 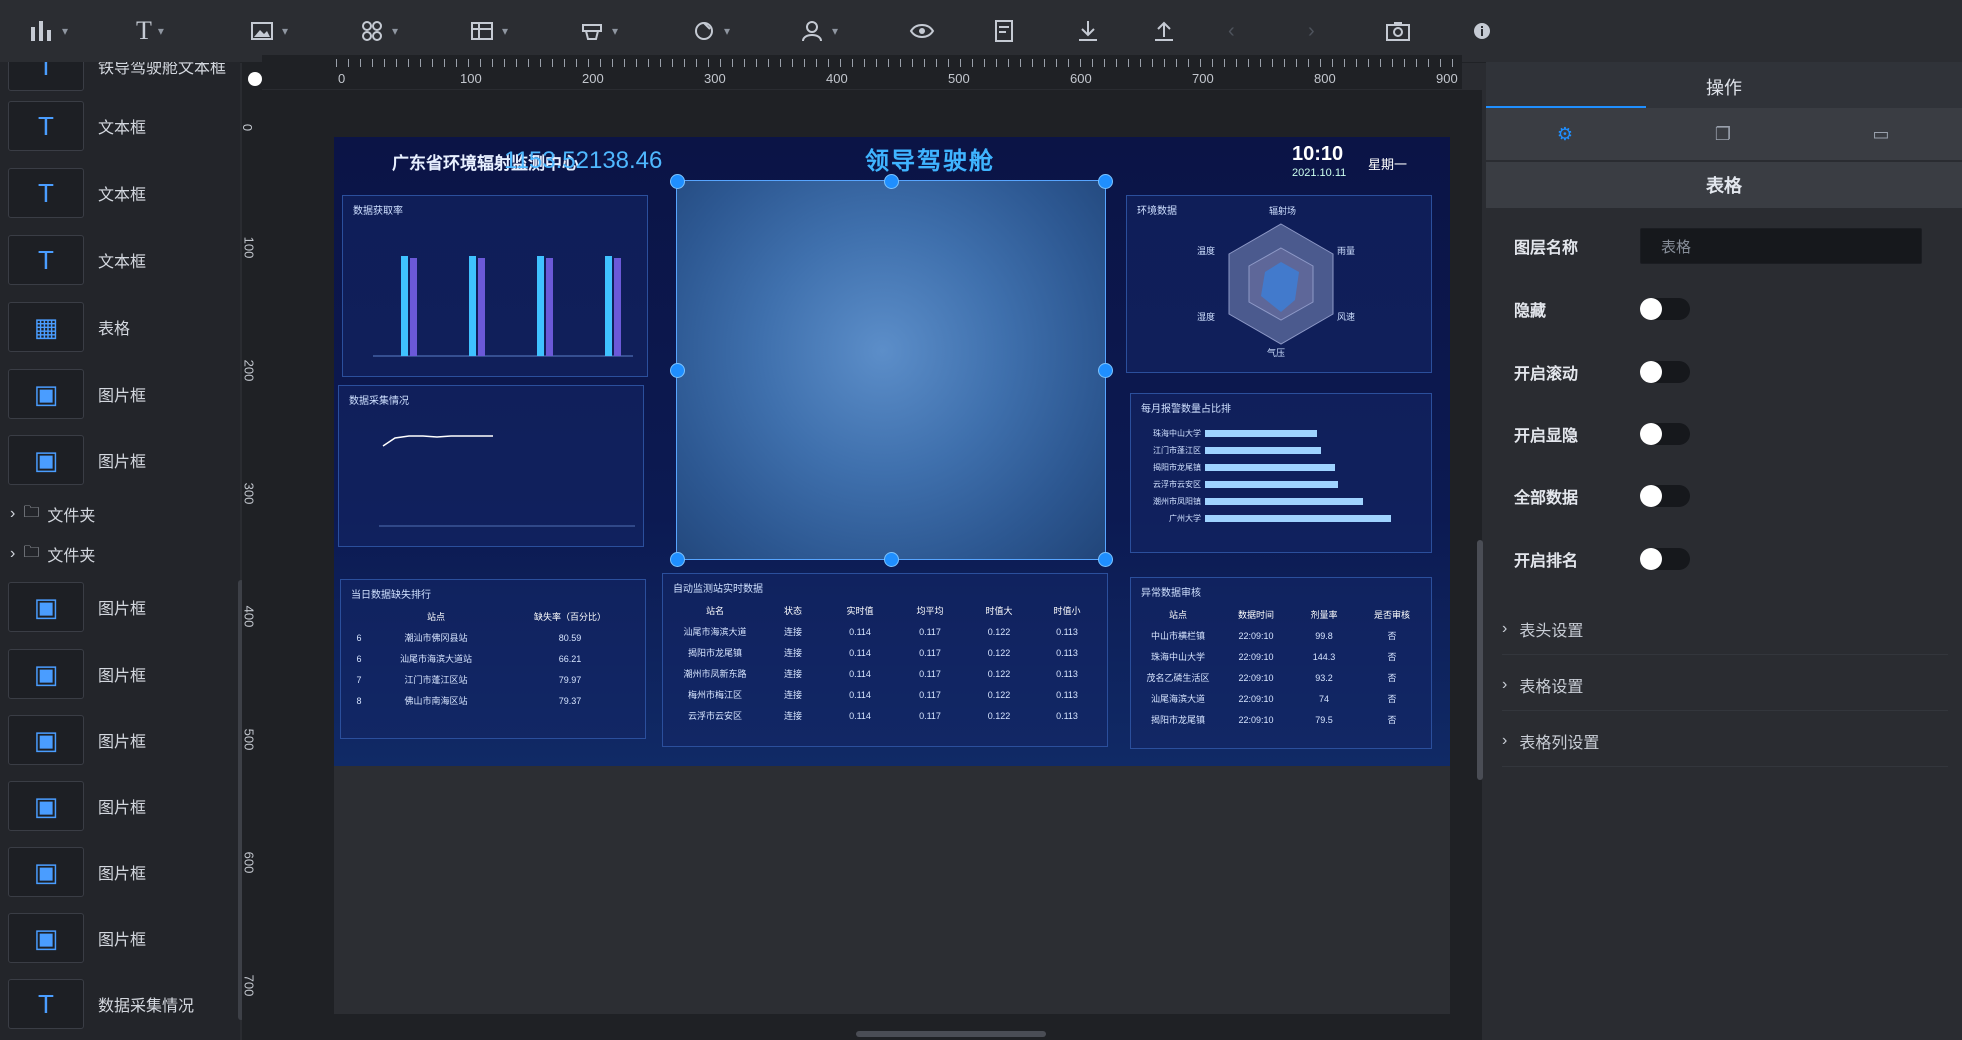 I want to click on dashboard-time: 10:10, so click(x=1318, y=154).